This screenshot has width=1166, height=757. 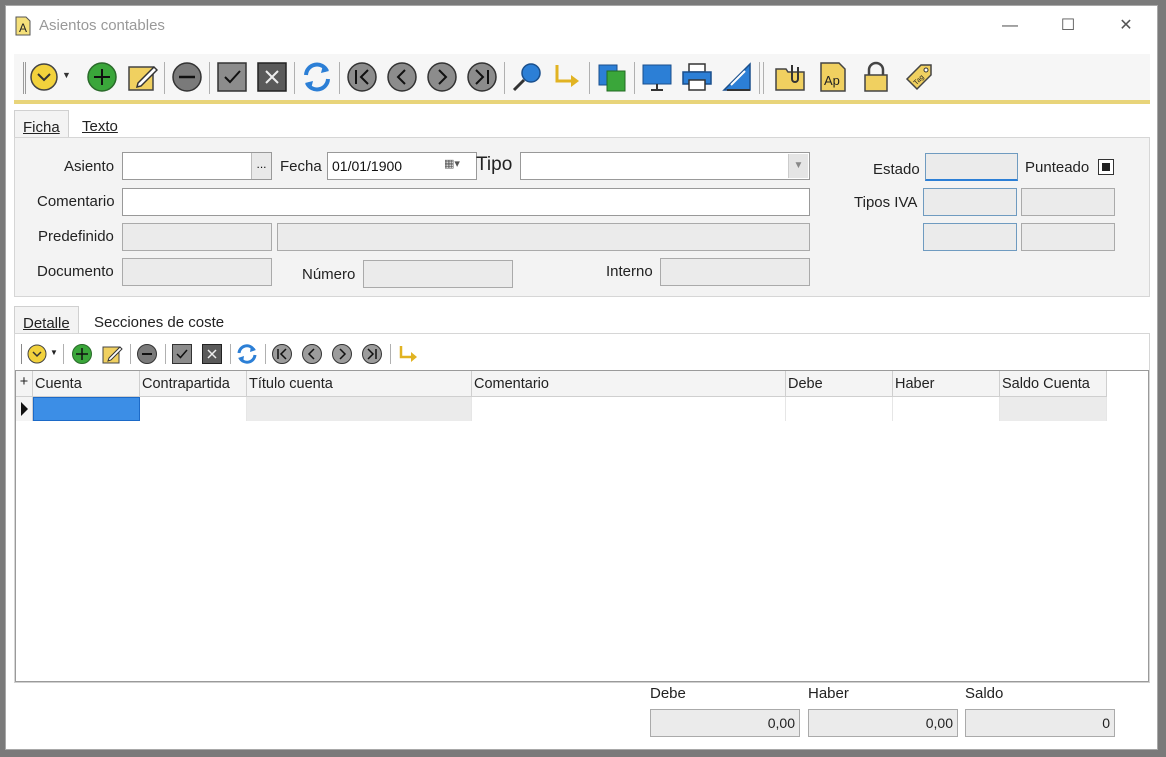 I want to click on row-indicator, so click(x=24, y=409).